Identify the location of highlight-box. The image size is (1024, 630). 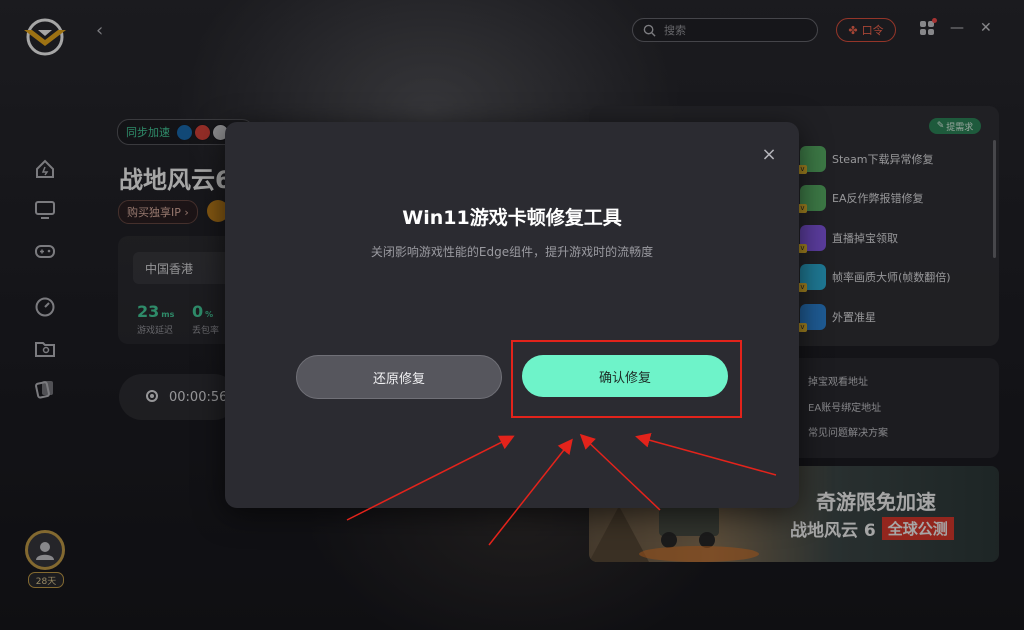
(626, 379).